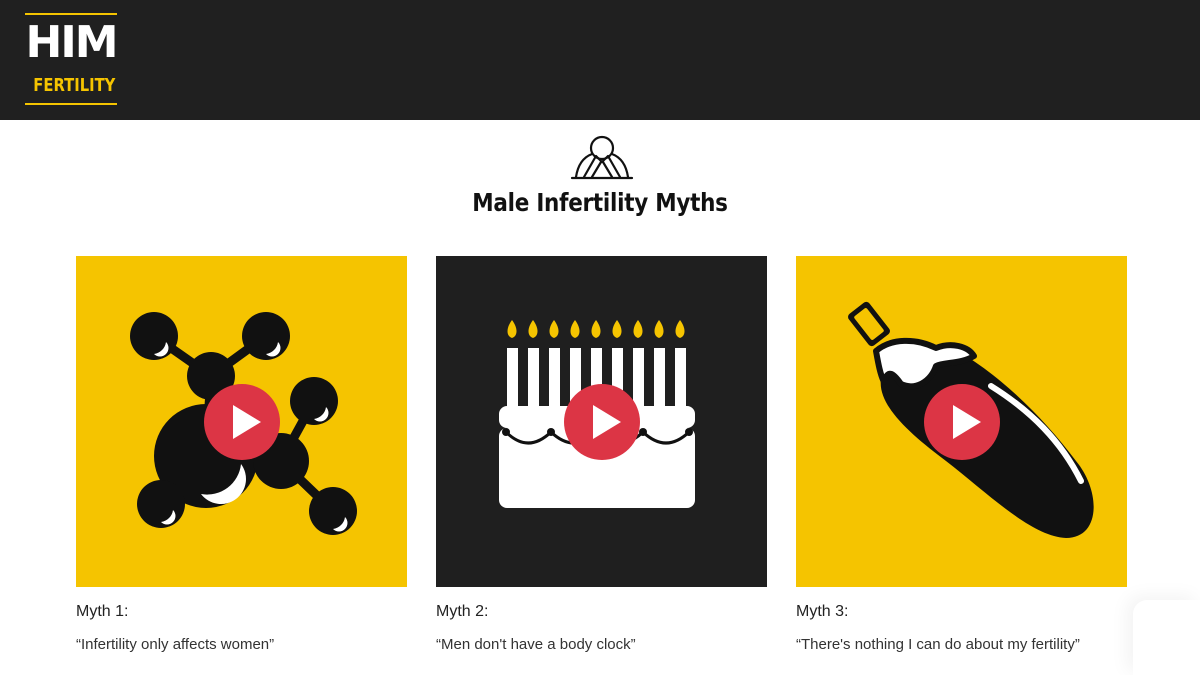  What do you see at coordinates (71, 14) in the screenshot?
I see `logo-top-rule` at bounding box center [71, 14].